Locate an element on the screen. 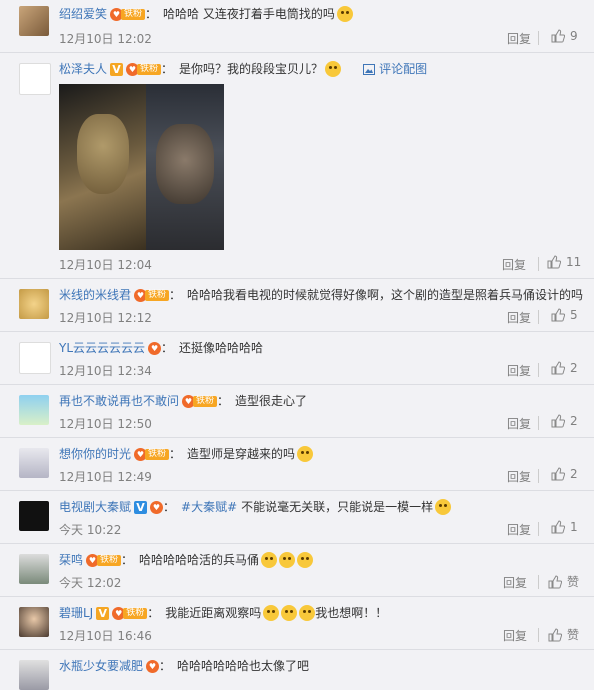 The width and height of the screenshot is (594, 690). timestamp: 12月10日 12:50 is located at coordinates (105, 424).